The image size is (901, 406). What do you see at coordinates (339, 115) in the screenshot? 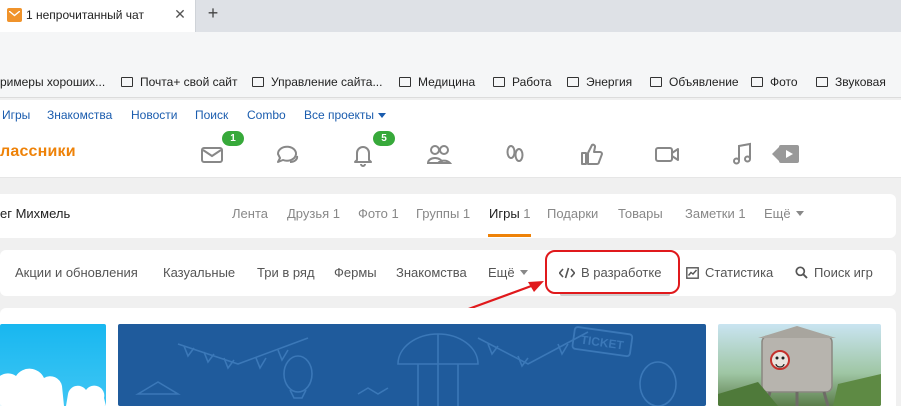
I see `all-projects-label: Все проекты` at bounding box center [339, 115].